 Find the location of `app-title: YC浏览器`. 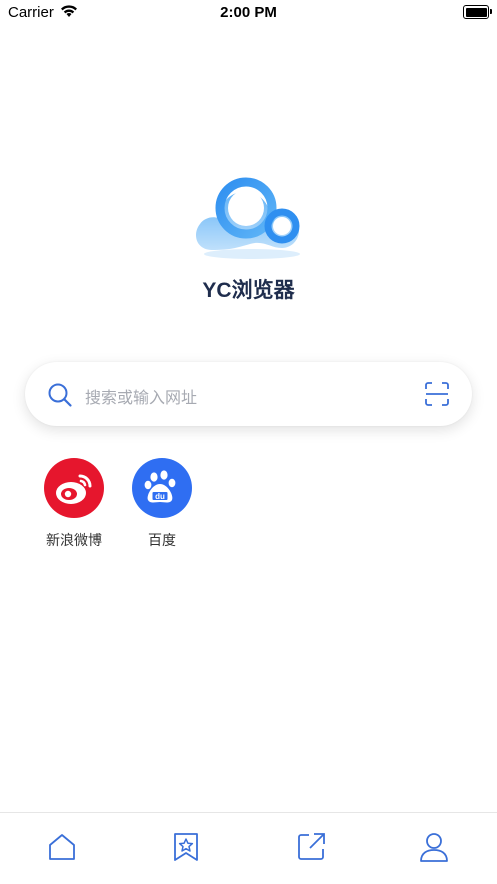

app-title: YC浏览器 is located at coordinates (248, 290).